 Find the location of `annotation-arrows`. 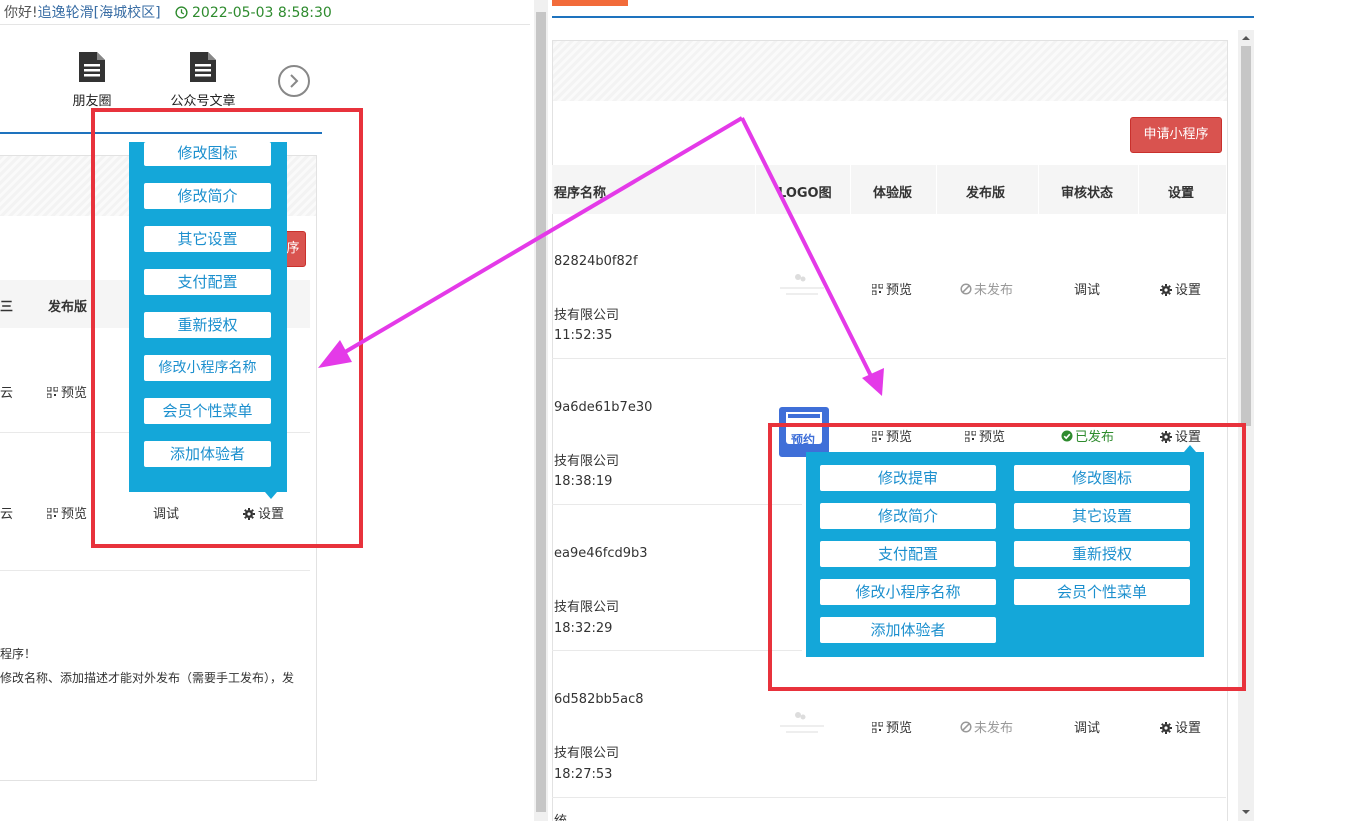

annotation-arrows is located at coordinates (601, 256).